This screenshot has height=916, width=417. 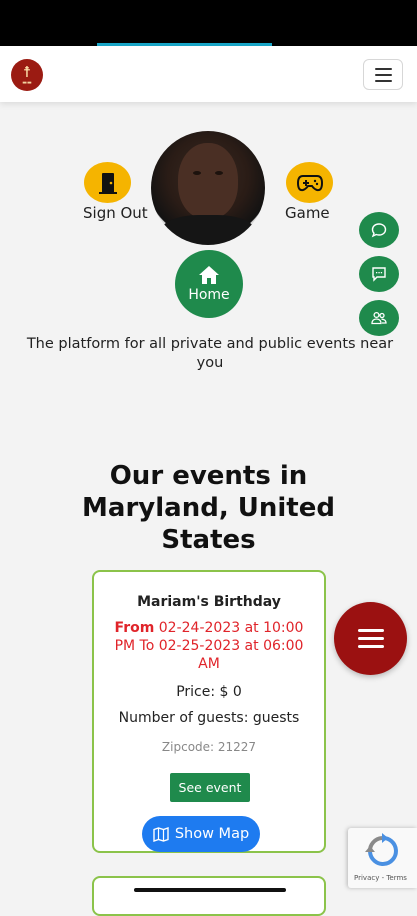 What do you see at coordinates (161, 834) in the screenshot?
I see `map-icon` at bounding box center [161, 834].